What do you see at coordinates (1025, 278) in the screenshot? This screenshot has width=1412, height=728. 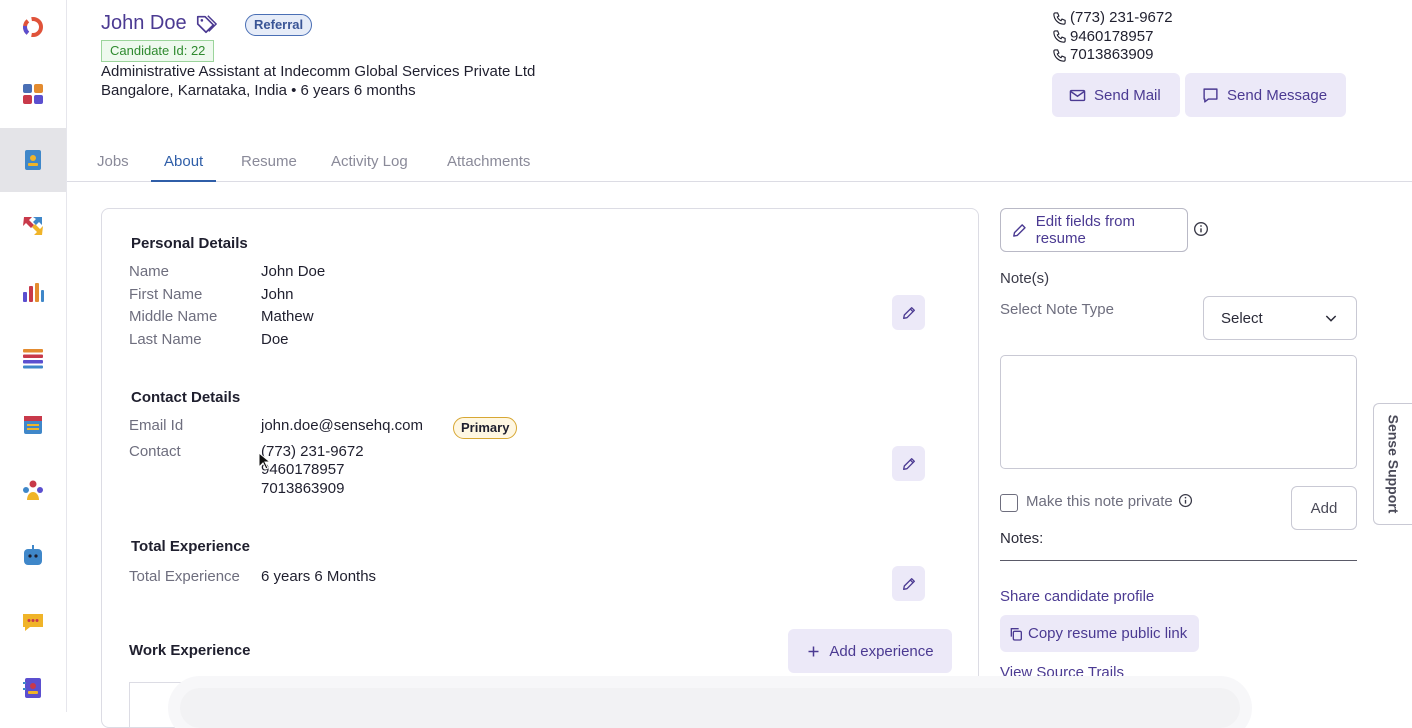 I see `notes-title: Note(s)` at bounding box center [1025, 278].